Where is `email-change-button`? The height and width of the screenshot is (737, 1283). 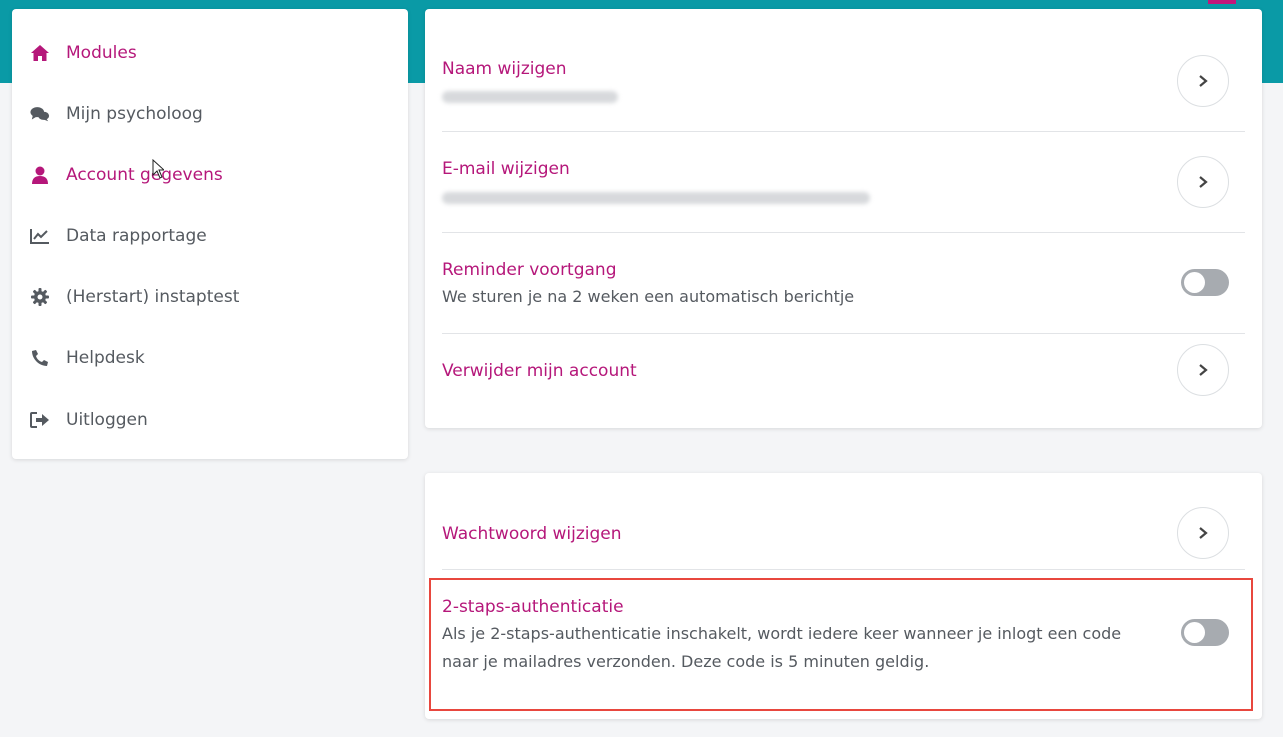
email-change-button is located at coordinates (1203, 182).